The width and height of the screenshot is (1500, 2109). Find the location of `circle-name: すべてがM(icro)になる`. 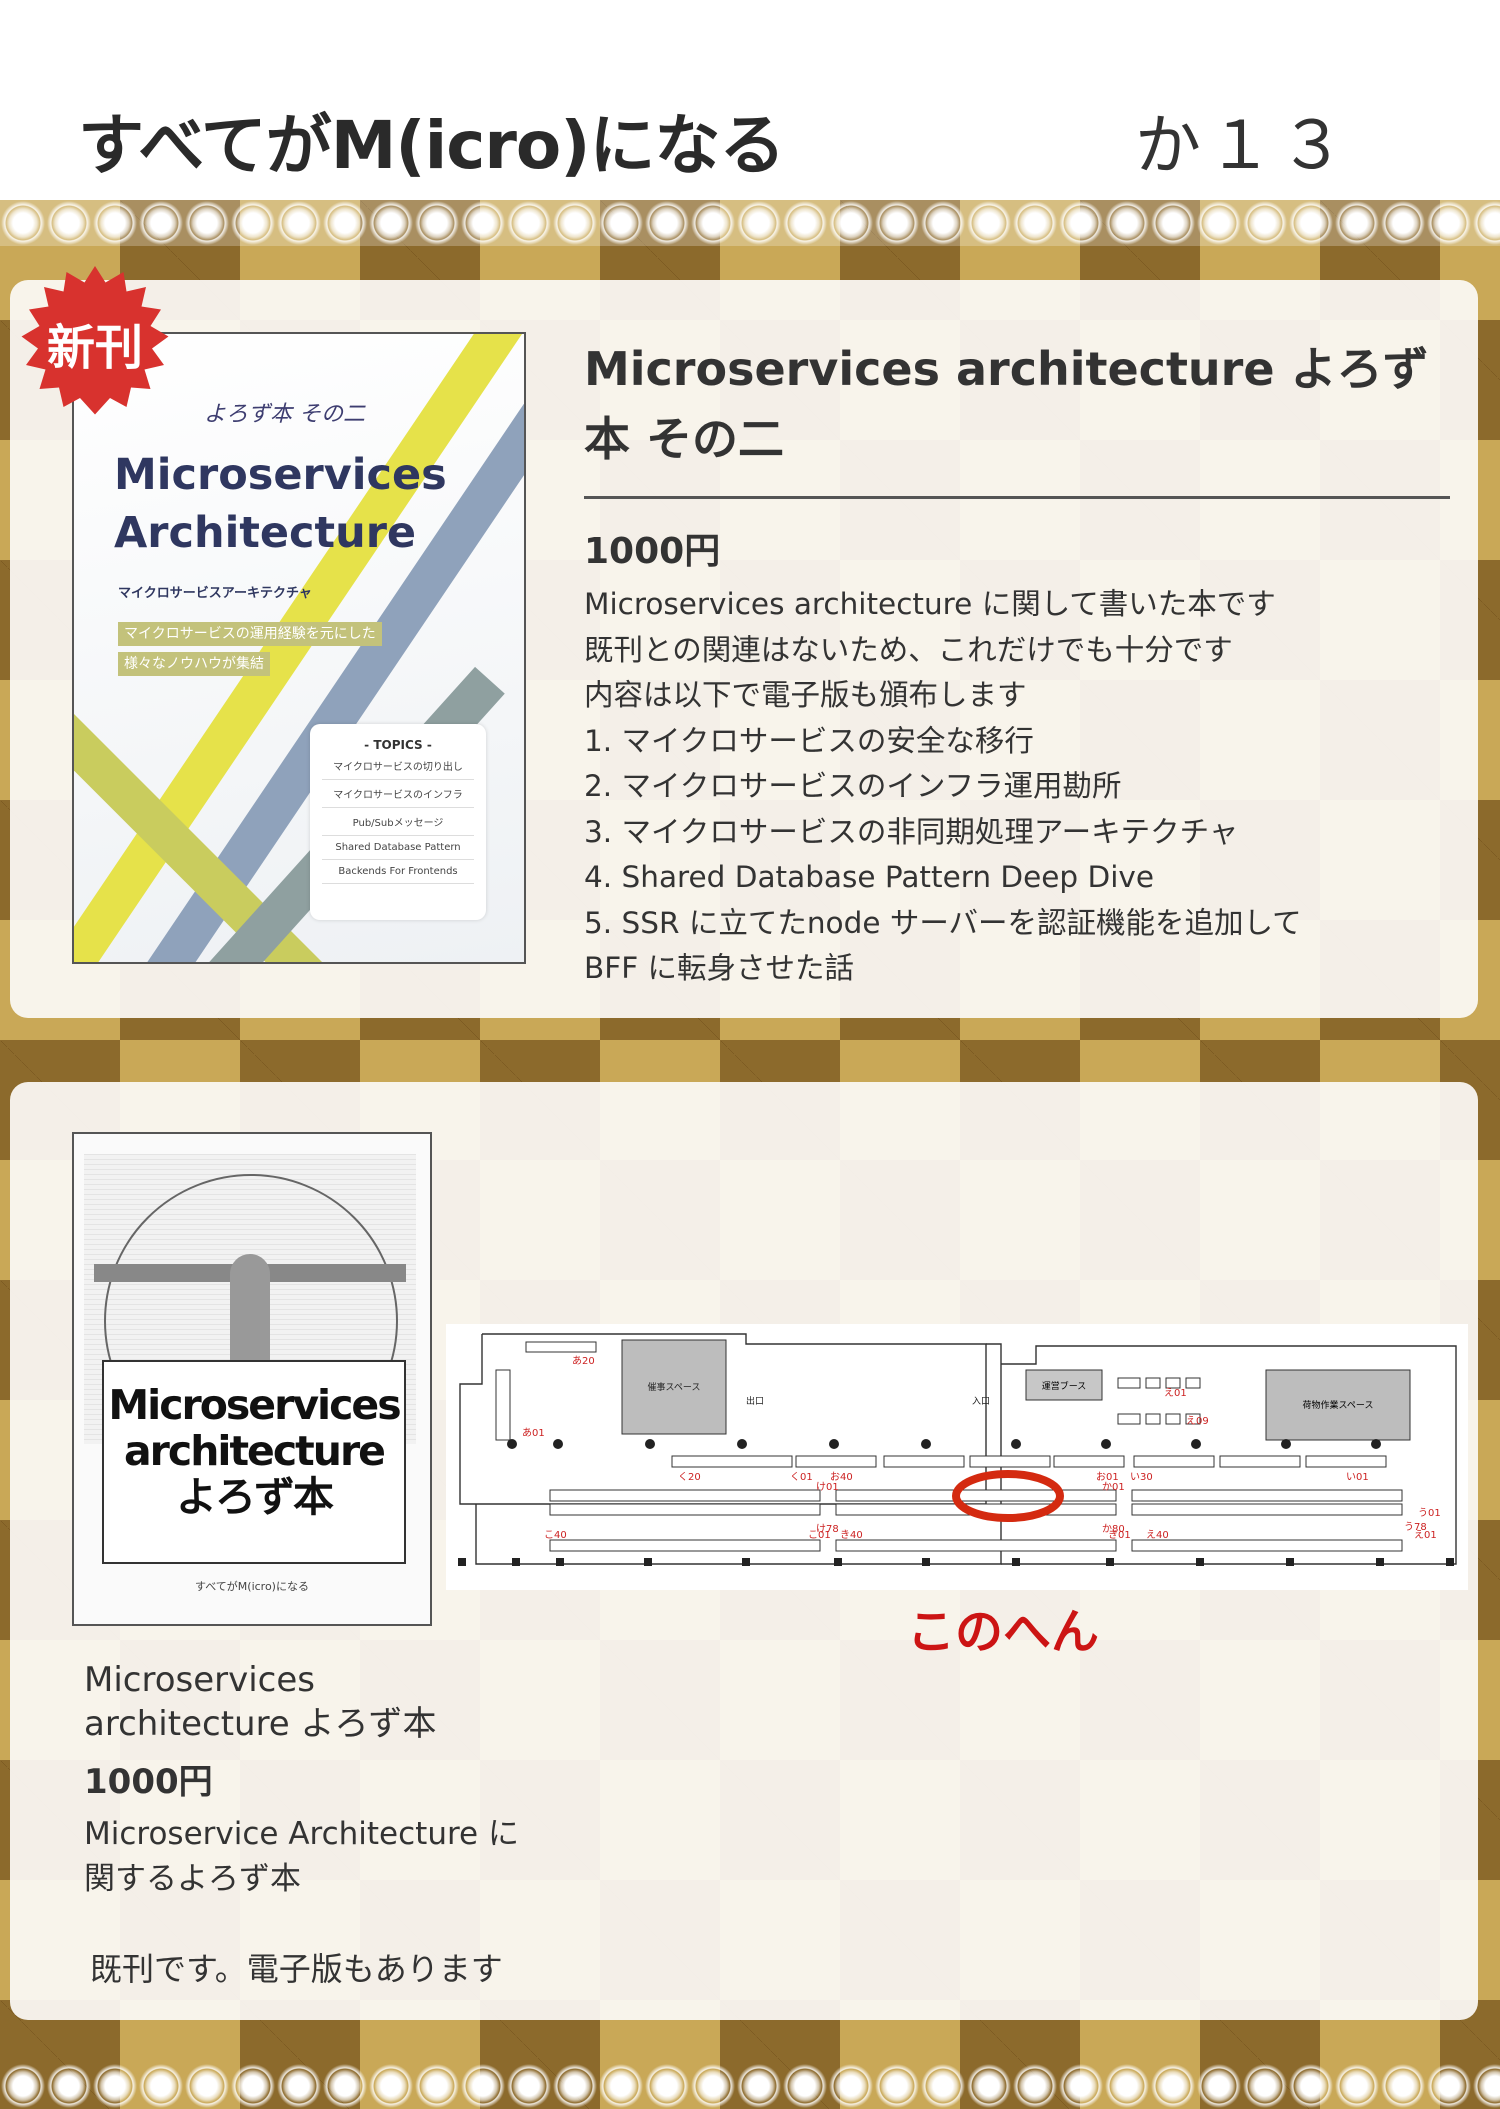

circle-name: すべてがM(icro)になる is located at coordinates (431, 145).